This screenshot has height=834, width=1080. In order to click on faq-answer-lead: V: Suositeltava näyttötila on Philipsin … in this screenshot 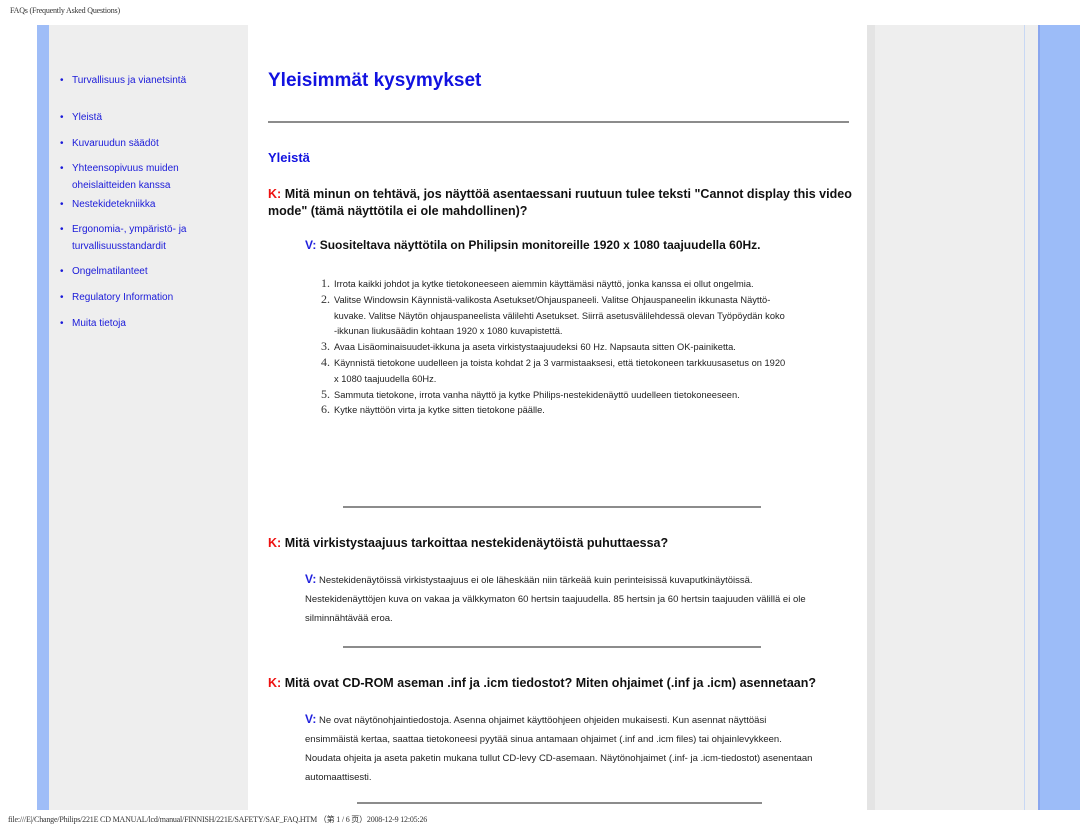, I will do `click(533, 245)`.